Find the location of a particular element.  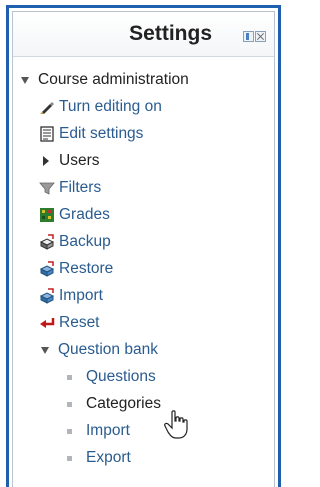

course-administration-node: Course administration is located at coordinates (105, 80).